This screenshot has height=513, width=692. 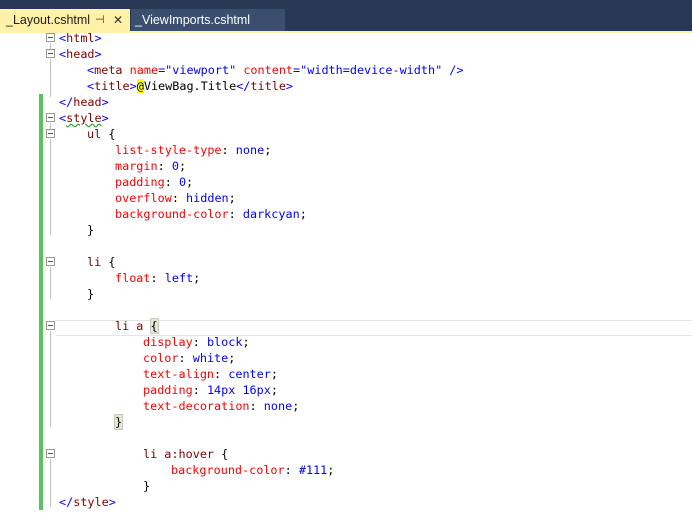 I want to click on code-line-16: float: left;, so click(x=157, y=278).